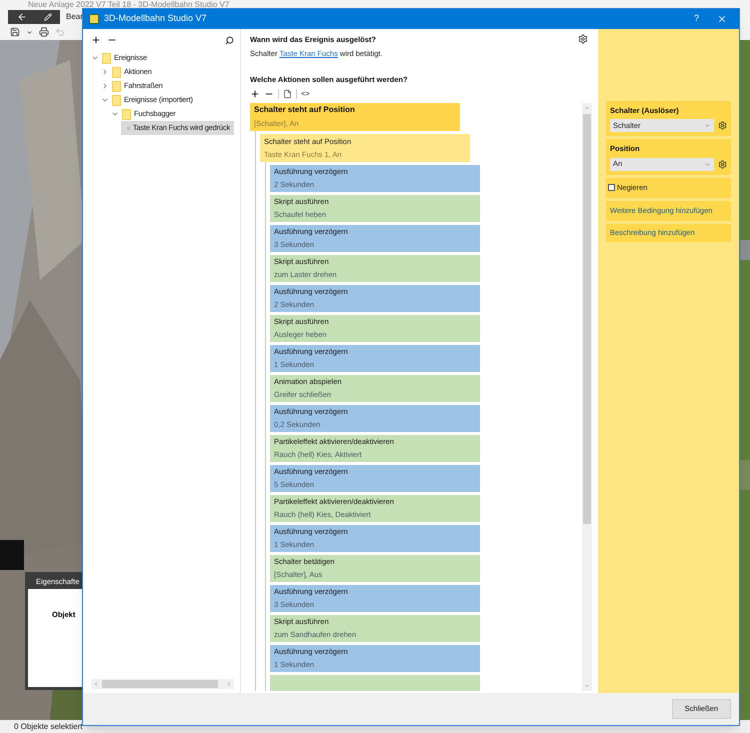 Image resolution: width=750 pixels, height=733 pixels. I want to click on condition-title: Schalter steht auf Position, so click(305, 110).